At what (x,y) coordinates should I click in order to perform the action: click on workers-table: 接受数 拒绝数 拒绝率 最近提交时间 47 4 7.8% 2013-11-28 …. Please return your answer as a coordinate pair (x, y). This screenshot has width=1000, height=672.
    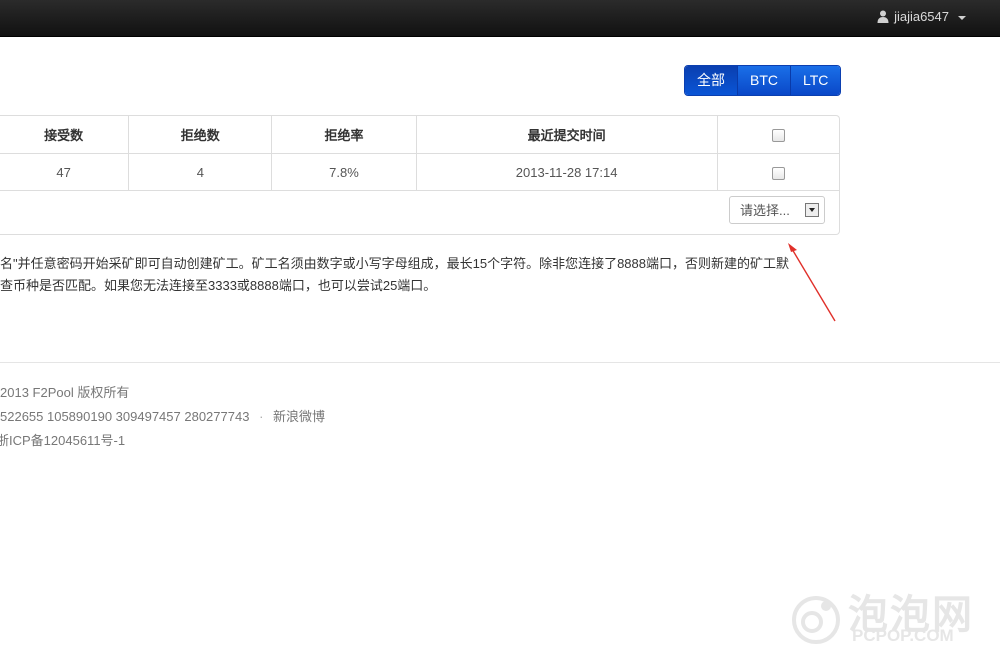
    Looking at the image, I should click on (419, 153).